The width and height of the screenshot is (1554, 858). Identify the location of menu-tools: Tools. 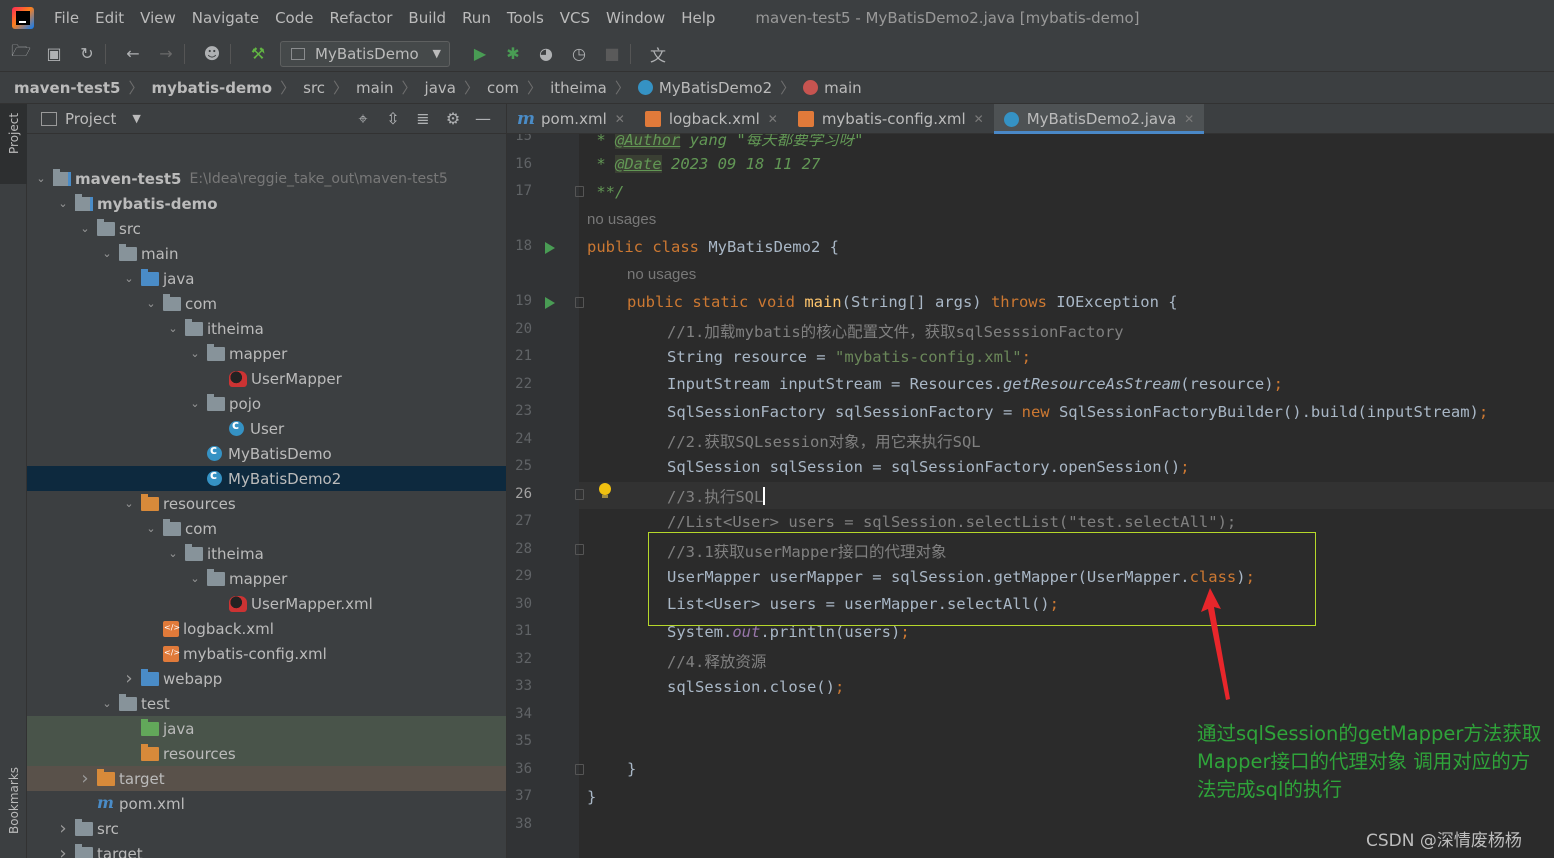
(525, 18).